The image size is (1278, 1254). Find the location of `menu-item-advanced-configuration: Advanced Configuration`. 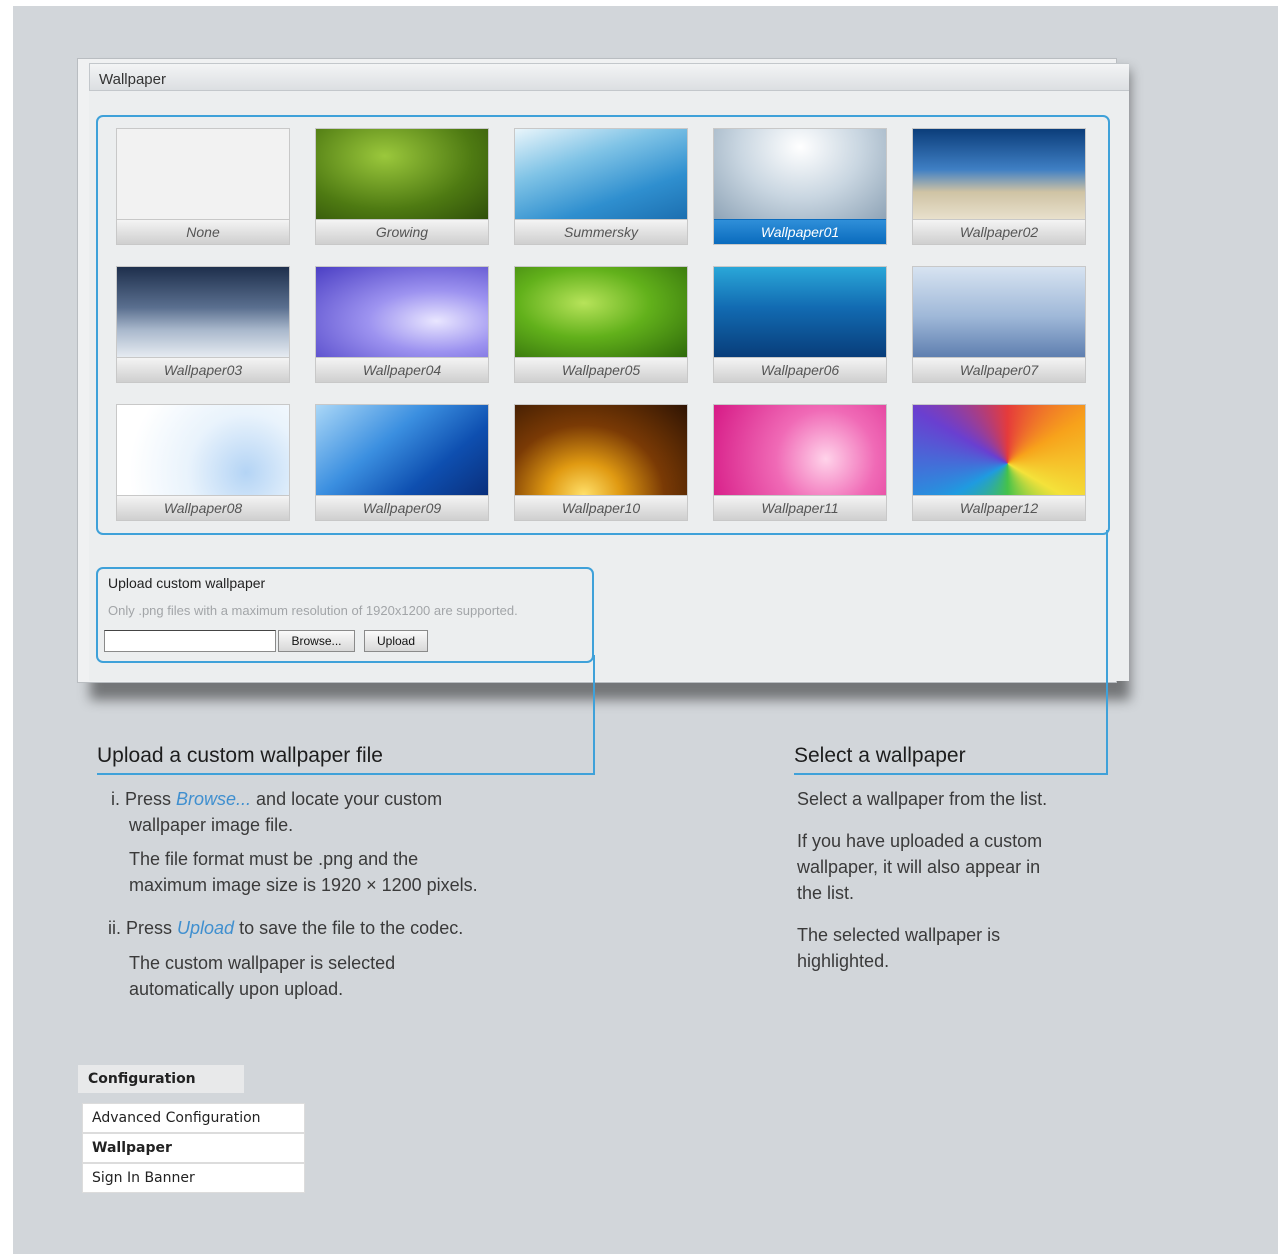

menu-item-advanced-configuration: Advanced Configuration is located at coordinates (193, 1118).